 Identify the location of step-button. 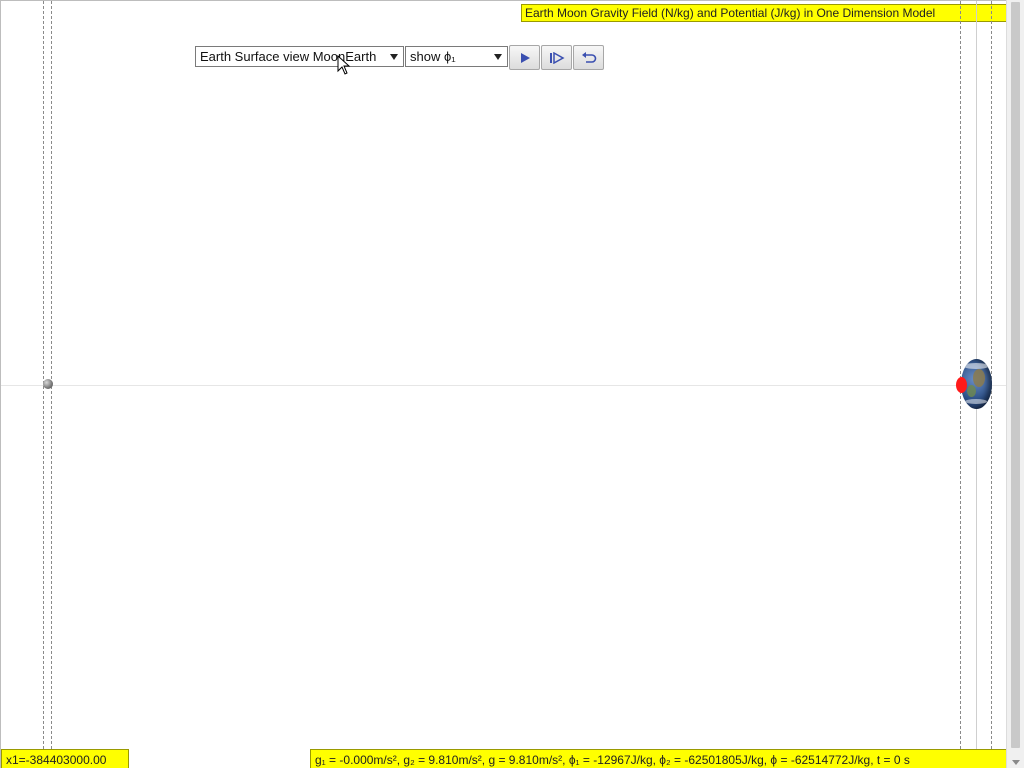
(556, 57).